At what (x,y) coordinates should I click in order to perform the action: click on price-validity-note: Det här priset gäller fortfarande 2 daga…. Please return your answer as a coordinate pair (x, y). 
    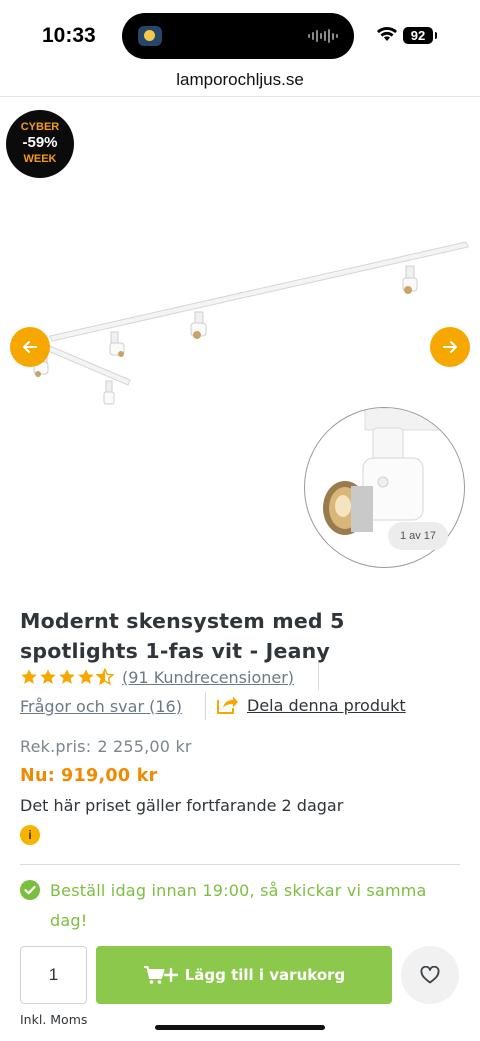
    Looking at the image, I should click on (182, 805).